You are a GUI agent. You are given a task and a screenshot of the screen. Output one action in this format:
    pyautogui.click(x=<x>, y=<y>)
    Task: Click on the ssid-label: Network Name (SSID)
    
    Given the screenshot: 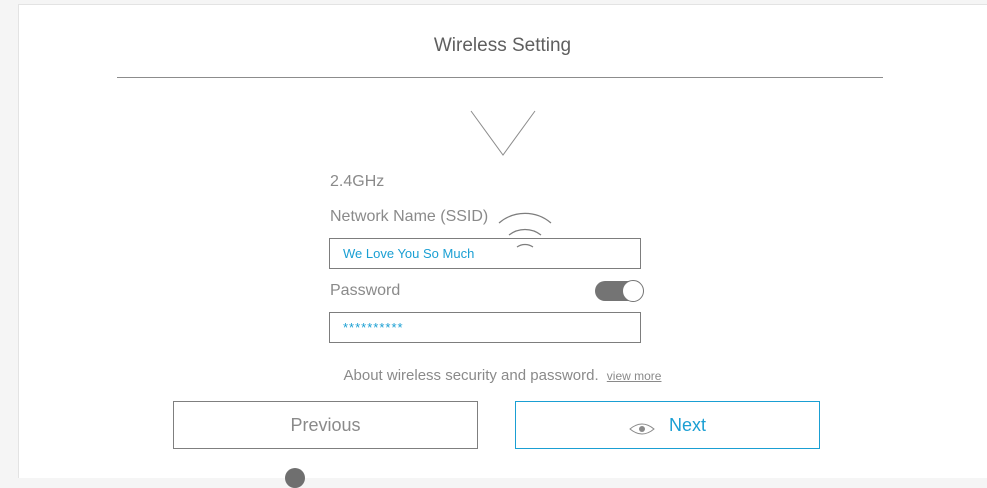 What is the action you would take?
    pyautogui.click(x=409, y=216)
    